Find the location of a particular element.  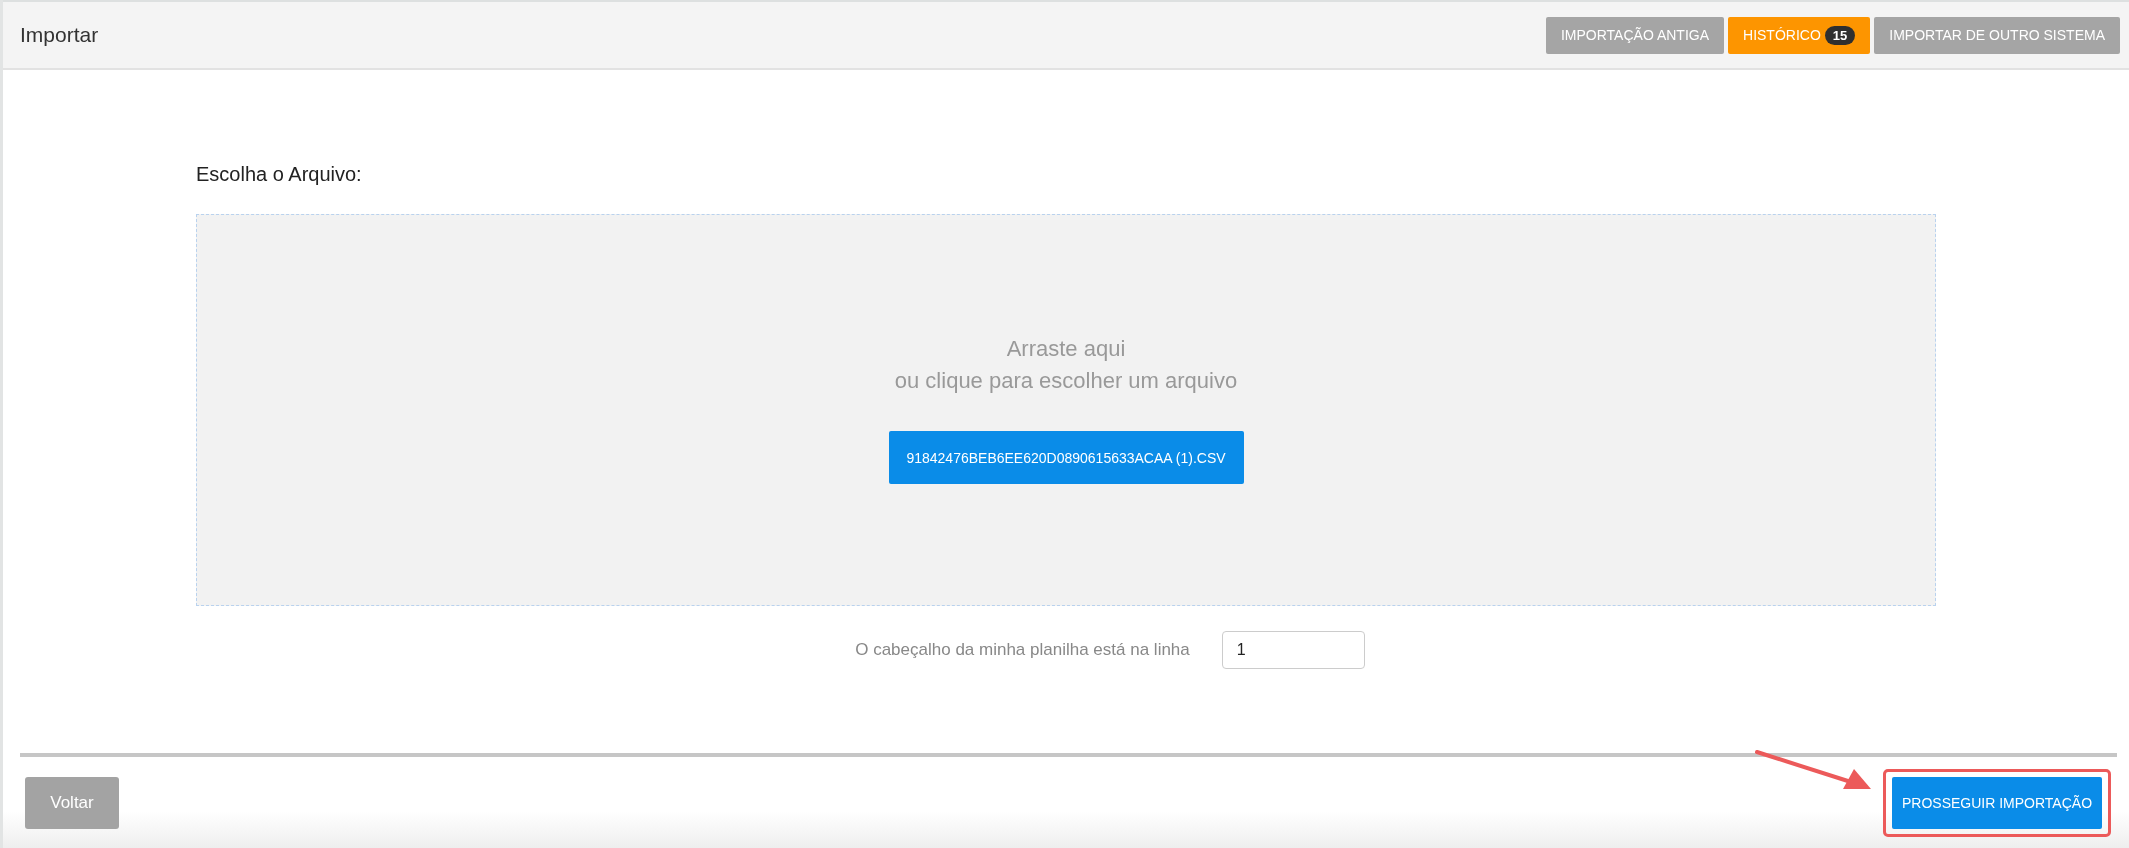

header-row-input: 1 is located at coordinates (1293, 650).